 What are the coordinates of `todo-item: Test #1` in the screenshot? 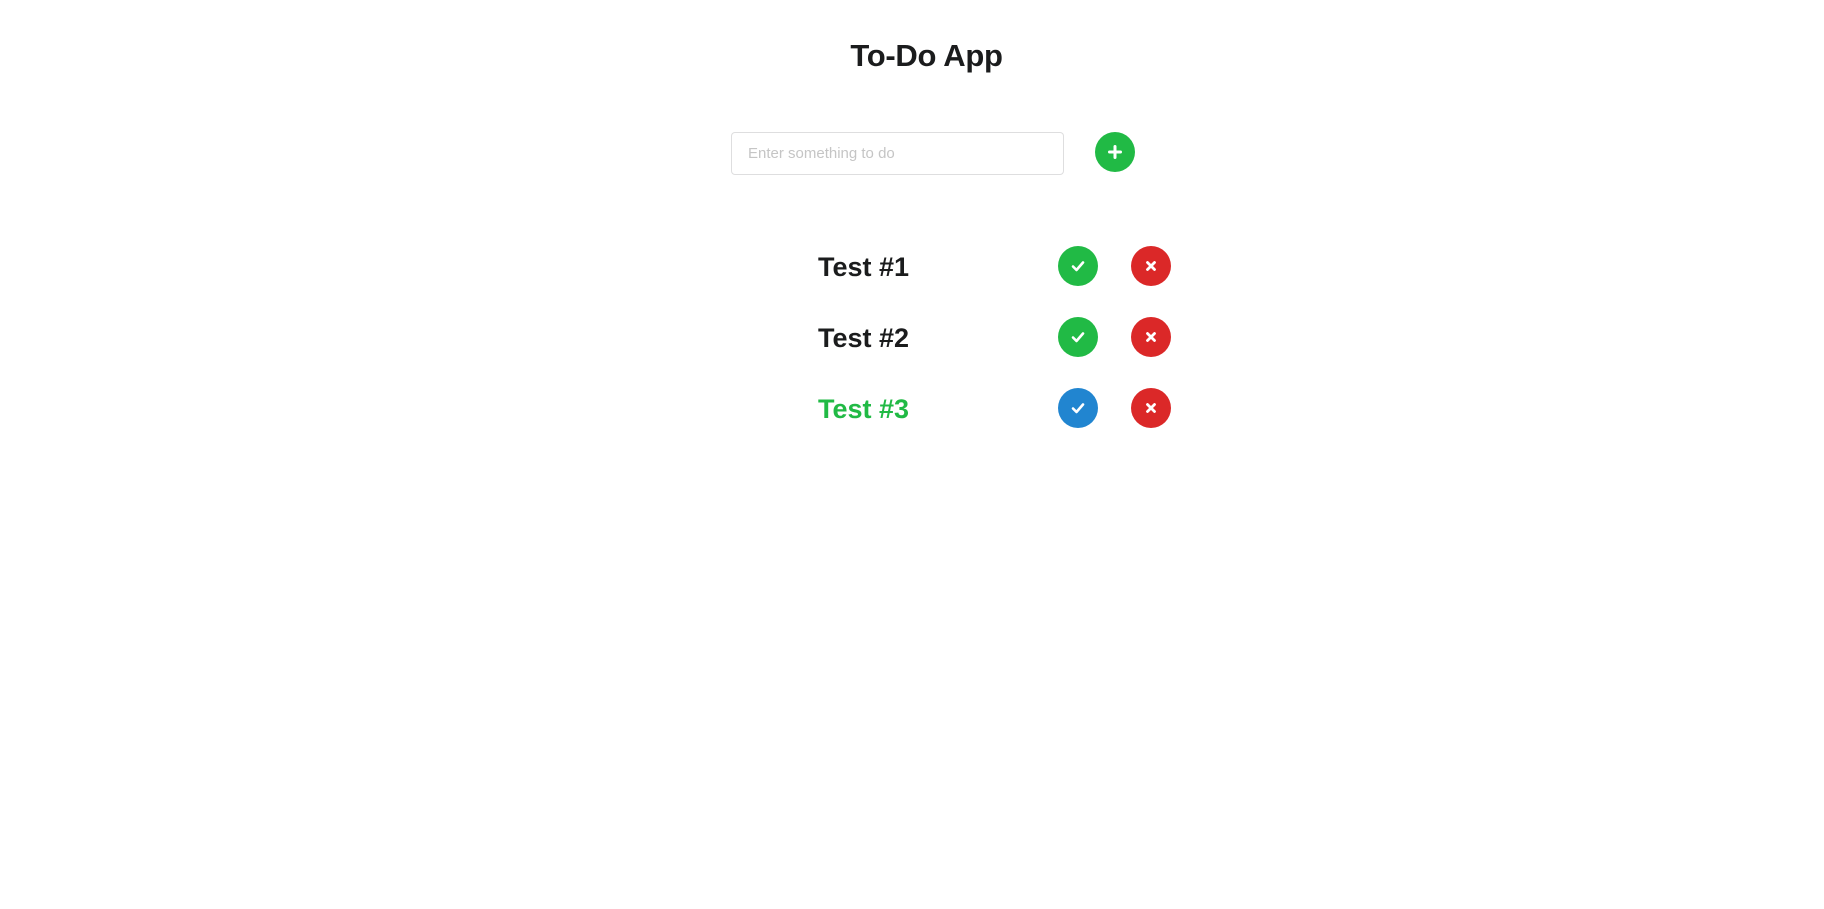 It's located at (912, 268).